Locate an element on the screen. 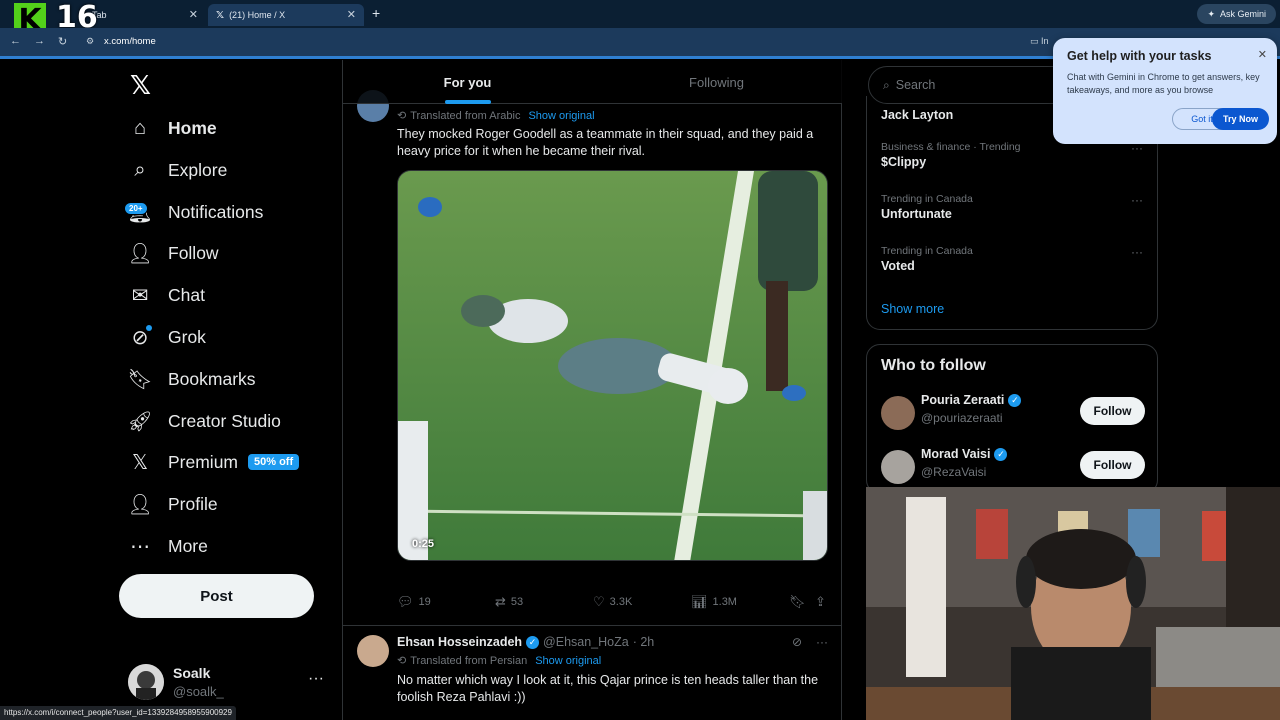 Image resolution: width=1280 pixels, height=720 pixels. sidebar-item-creator-studio: 🚀︎ Creator Studio is located at coordinates (204, 421).